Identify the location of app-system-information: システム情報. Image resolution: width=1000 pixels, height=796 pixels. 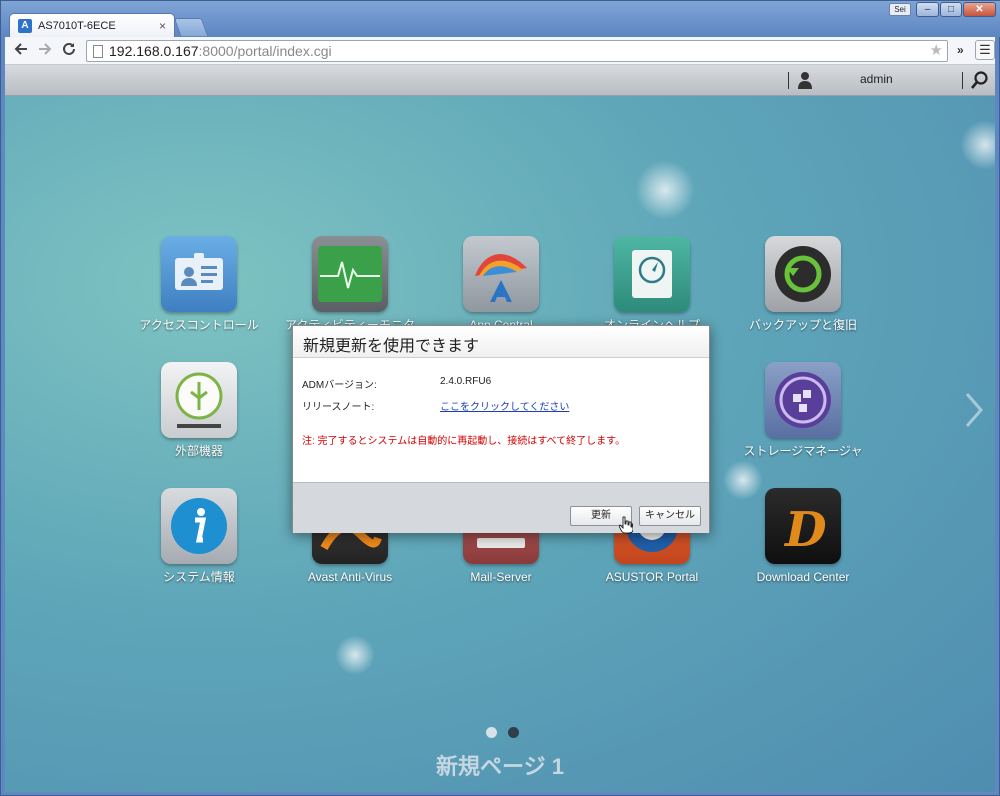
(199, 536).